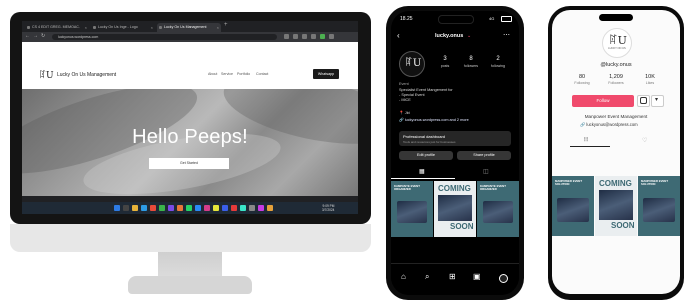  I want to click on nav-link-service: Service, so click(227, 74).